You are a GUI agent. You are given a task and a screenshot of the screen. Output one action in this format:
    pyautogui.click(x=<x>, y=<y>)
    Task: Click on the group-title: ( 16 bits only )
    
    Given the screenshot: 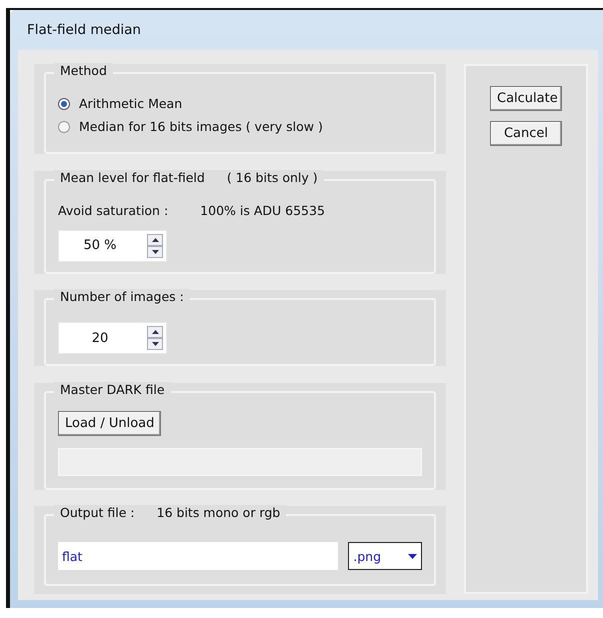 What is the action you would take?
    pyautogui.click(x=272, y=177)
    